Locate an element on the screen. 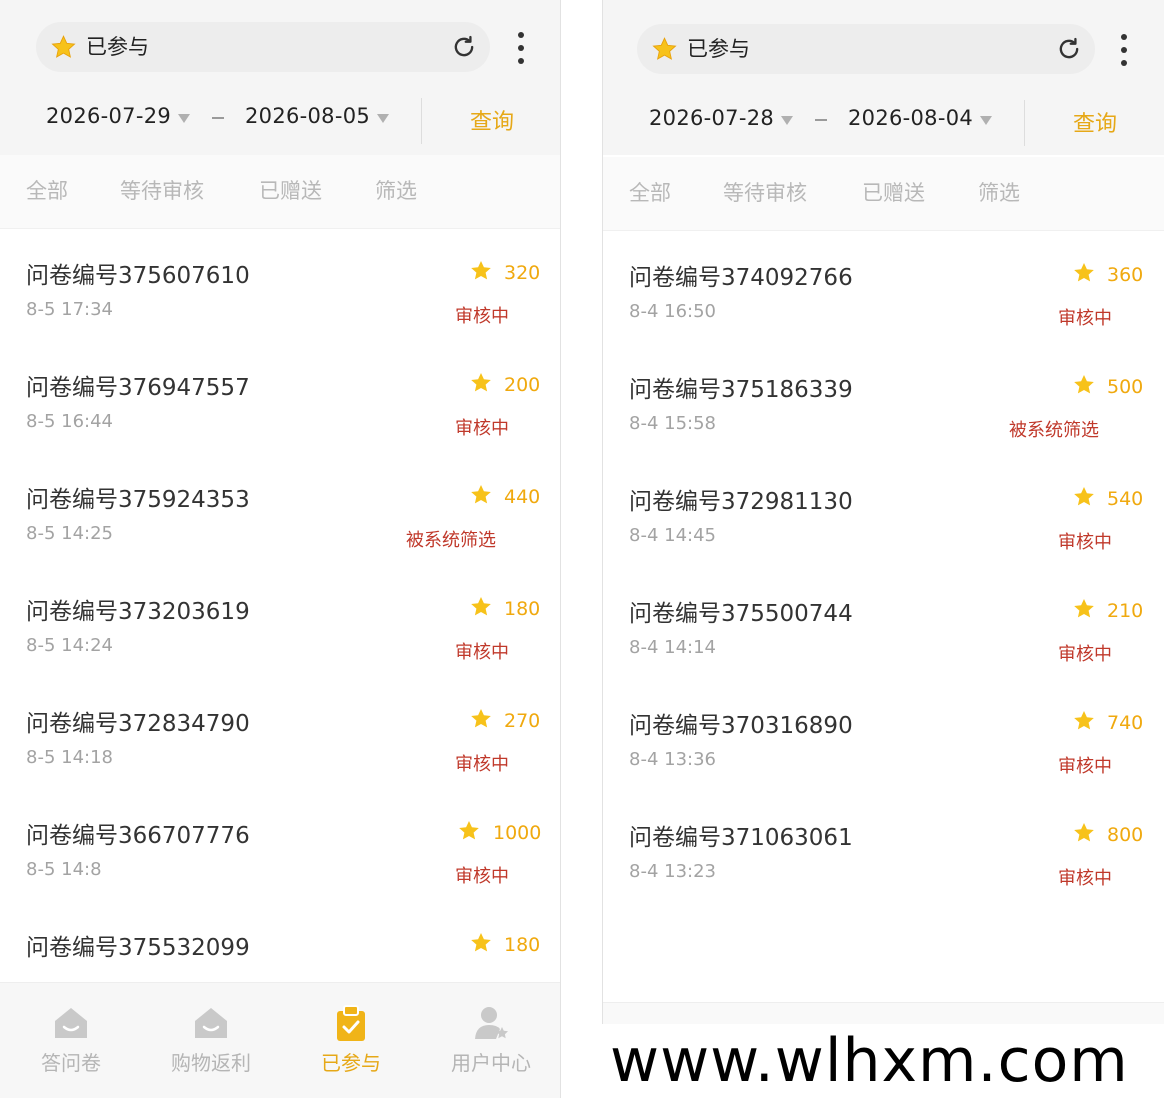 This screenshot has height=1098, width=1164. start-date-picker: 2026-07-28 is located at coordinates (711, 118).